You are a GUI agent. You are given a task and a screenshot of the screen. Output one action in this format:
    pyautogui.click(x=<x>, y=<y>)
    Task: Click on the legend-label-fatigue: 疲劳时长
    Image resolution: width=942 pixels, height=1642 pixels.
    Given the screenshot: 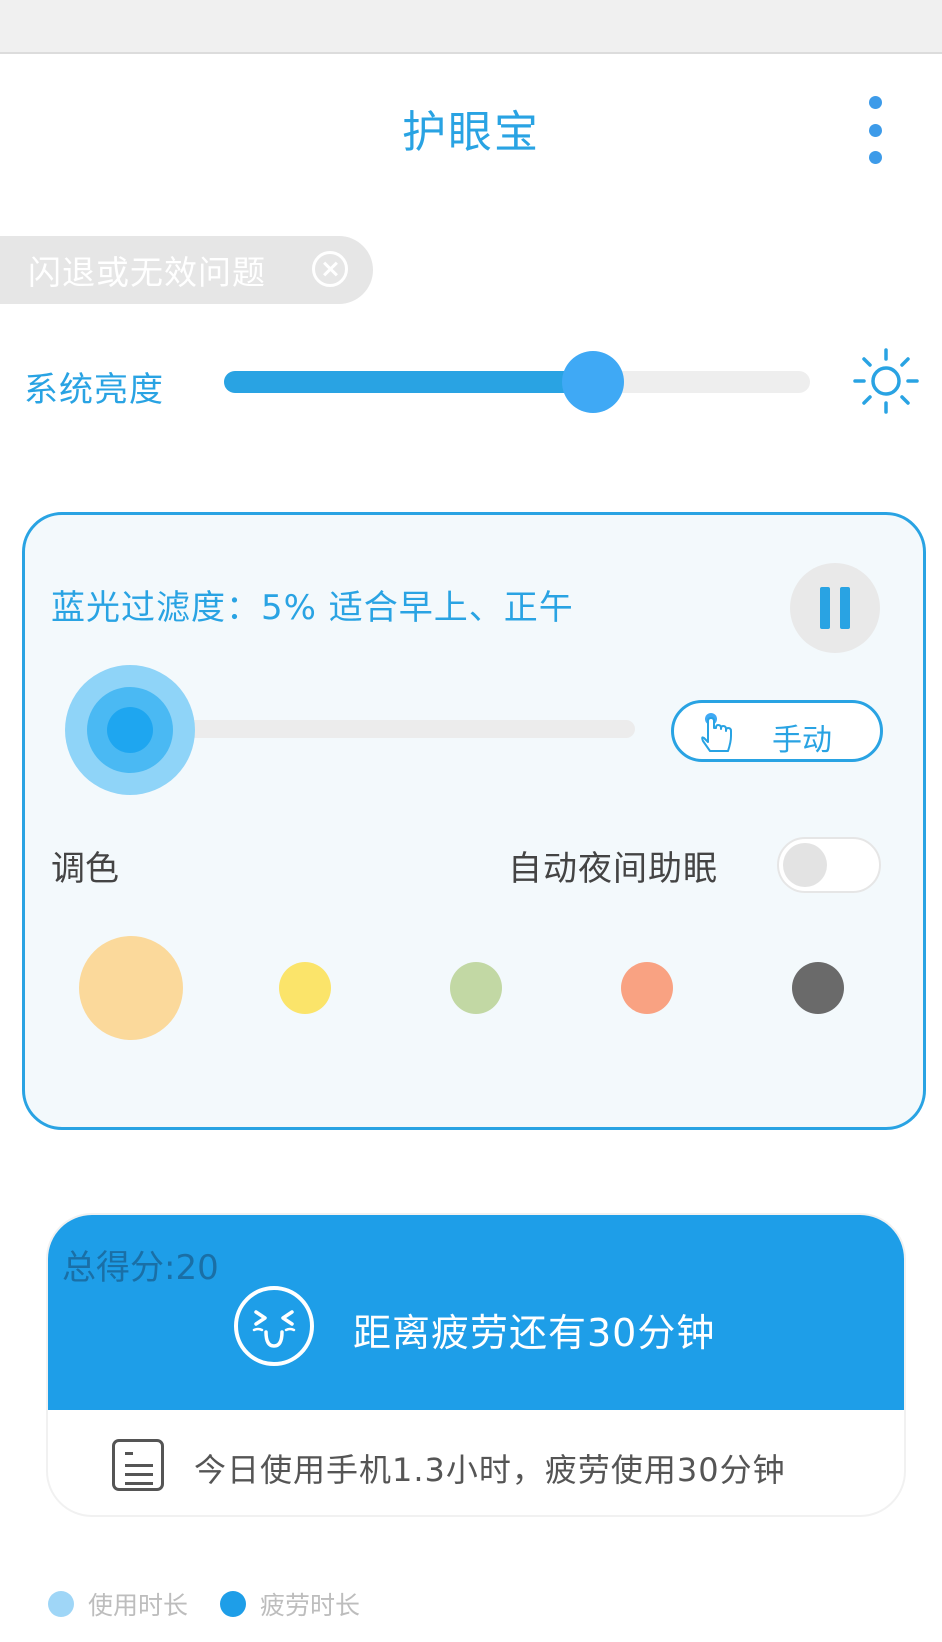 What is the action you would take?
    pyautogui.click(x=310, y=1605)
    